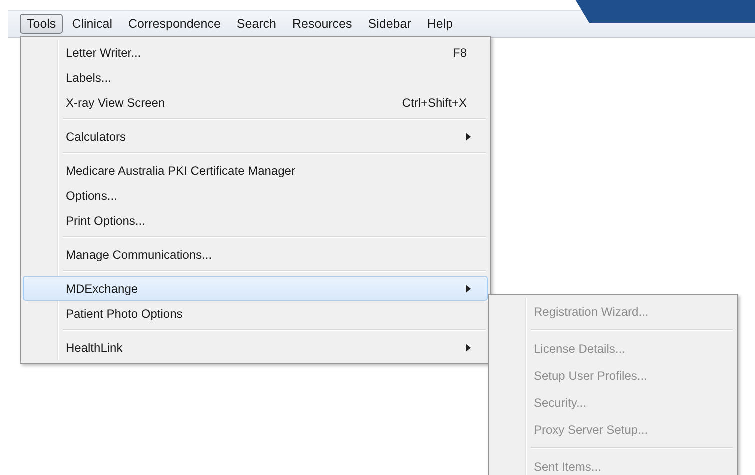 The width and height of the screenshot is (755, 475). What do you see at coordinates (440, 24) in the screenshot?
I see `menu-bar-item: Help` at bounding box center [440, 24].